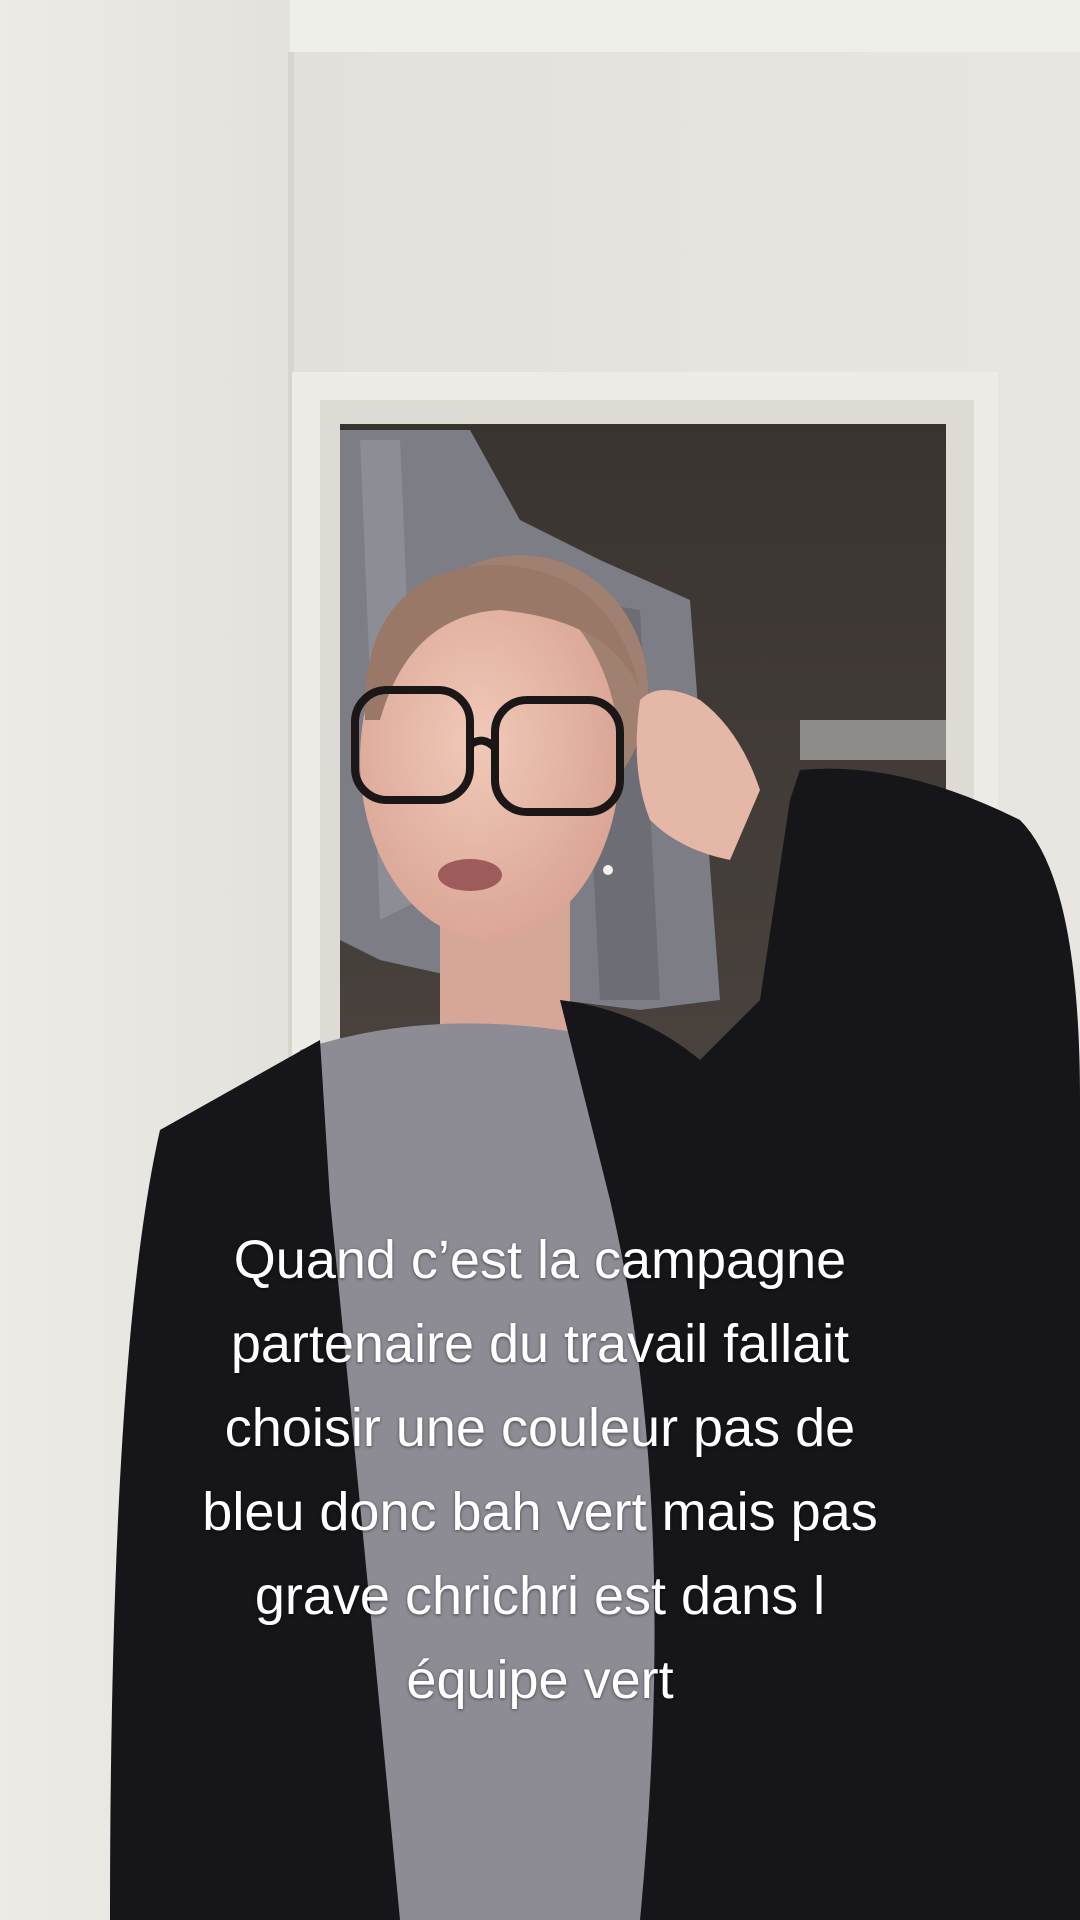 This screenshot has width=1080, height=1920. Describe the element at coordinates (540, 1428) in the screenshot. I see `caption-line-3: choisir une couleur pas de` at that location.